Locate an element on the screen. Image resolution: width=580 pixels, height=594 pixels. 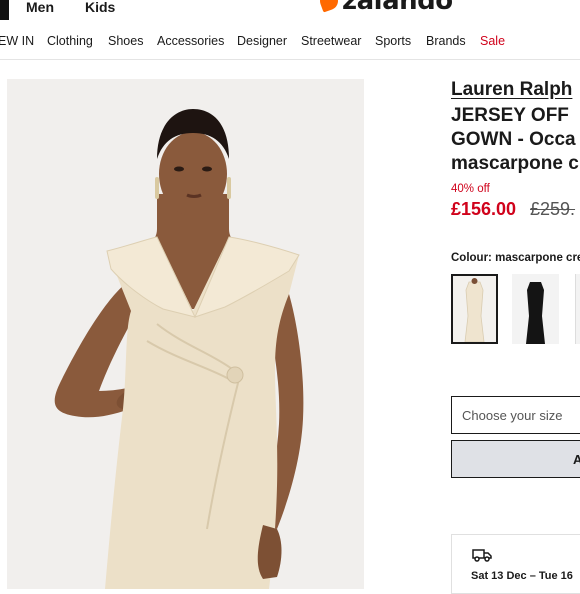
nav-item-streetwear: Streetwear is located at coordinates (331, 41).